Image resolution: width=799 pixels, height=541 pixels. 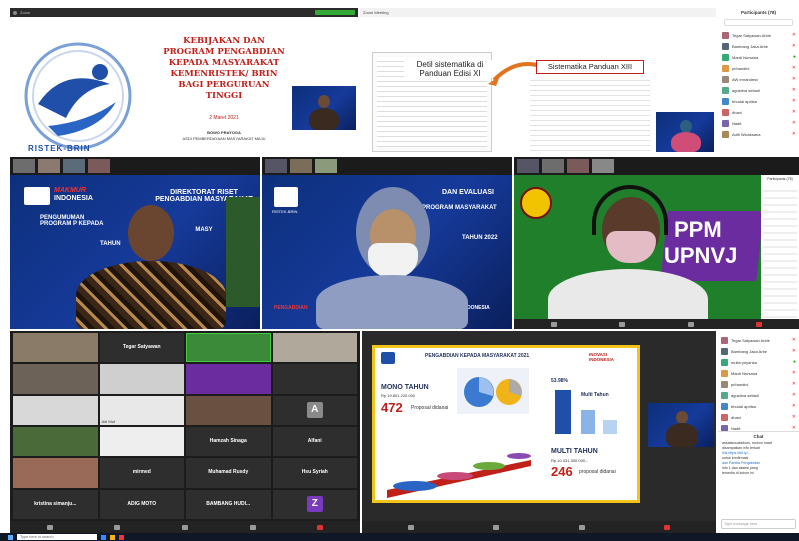 What do you see at coordinates (243, 252) in the screenshot?
I see `plant-decoration` at bounding box center [243, 252].